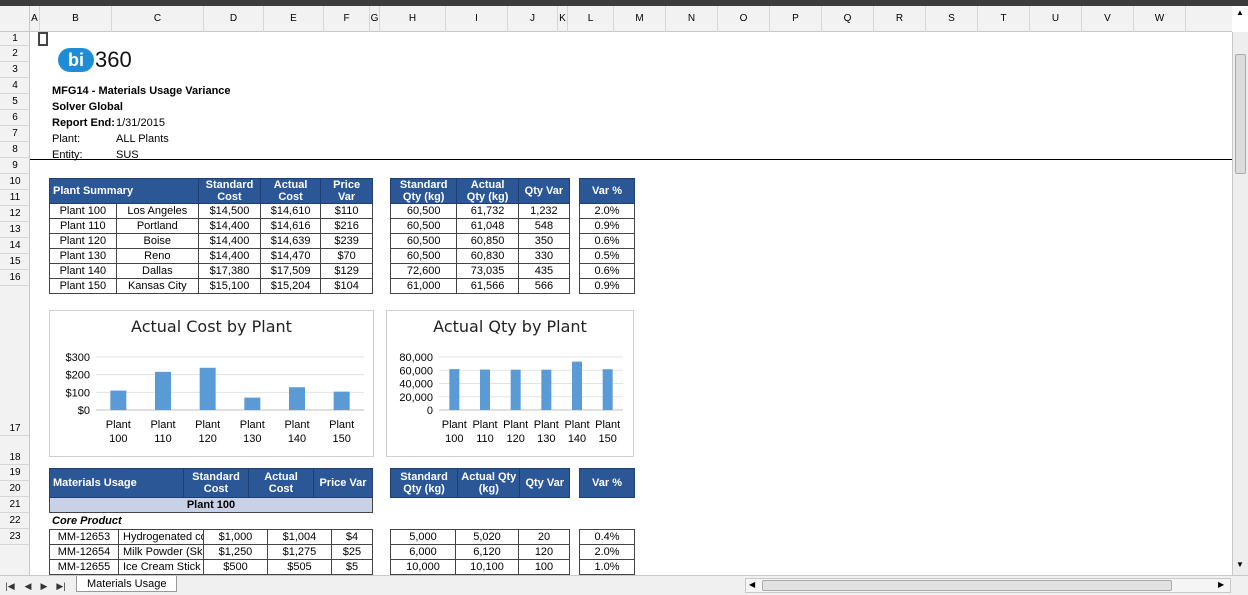 The image size is (1248, 595). Describe the element at coordinates (15, 537) in the screenshot. I see `row-header-23: 23` at that location.